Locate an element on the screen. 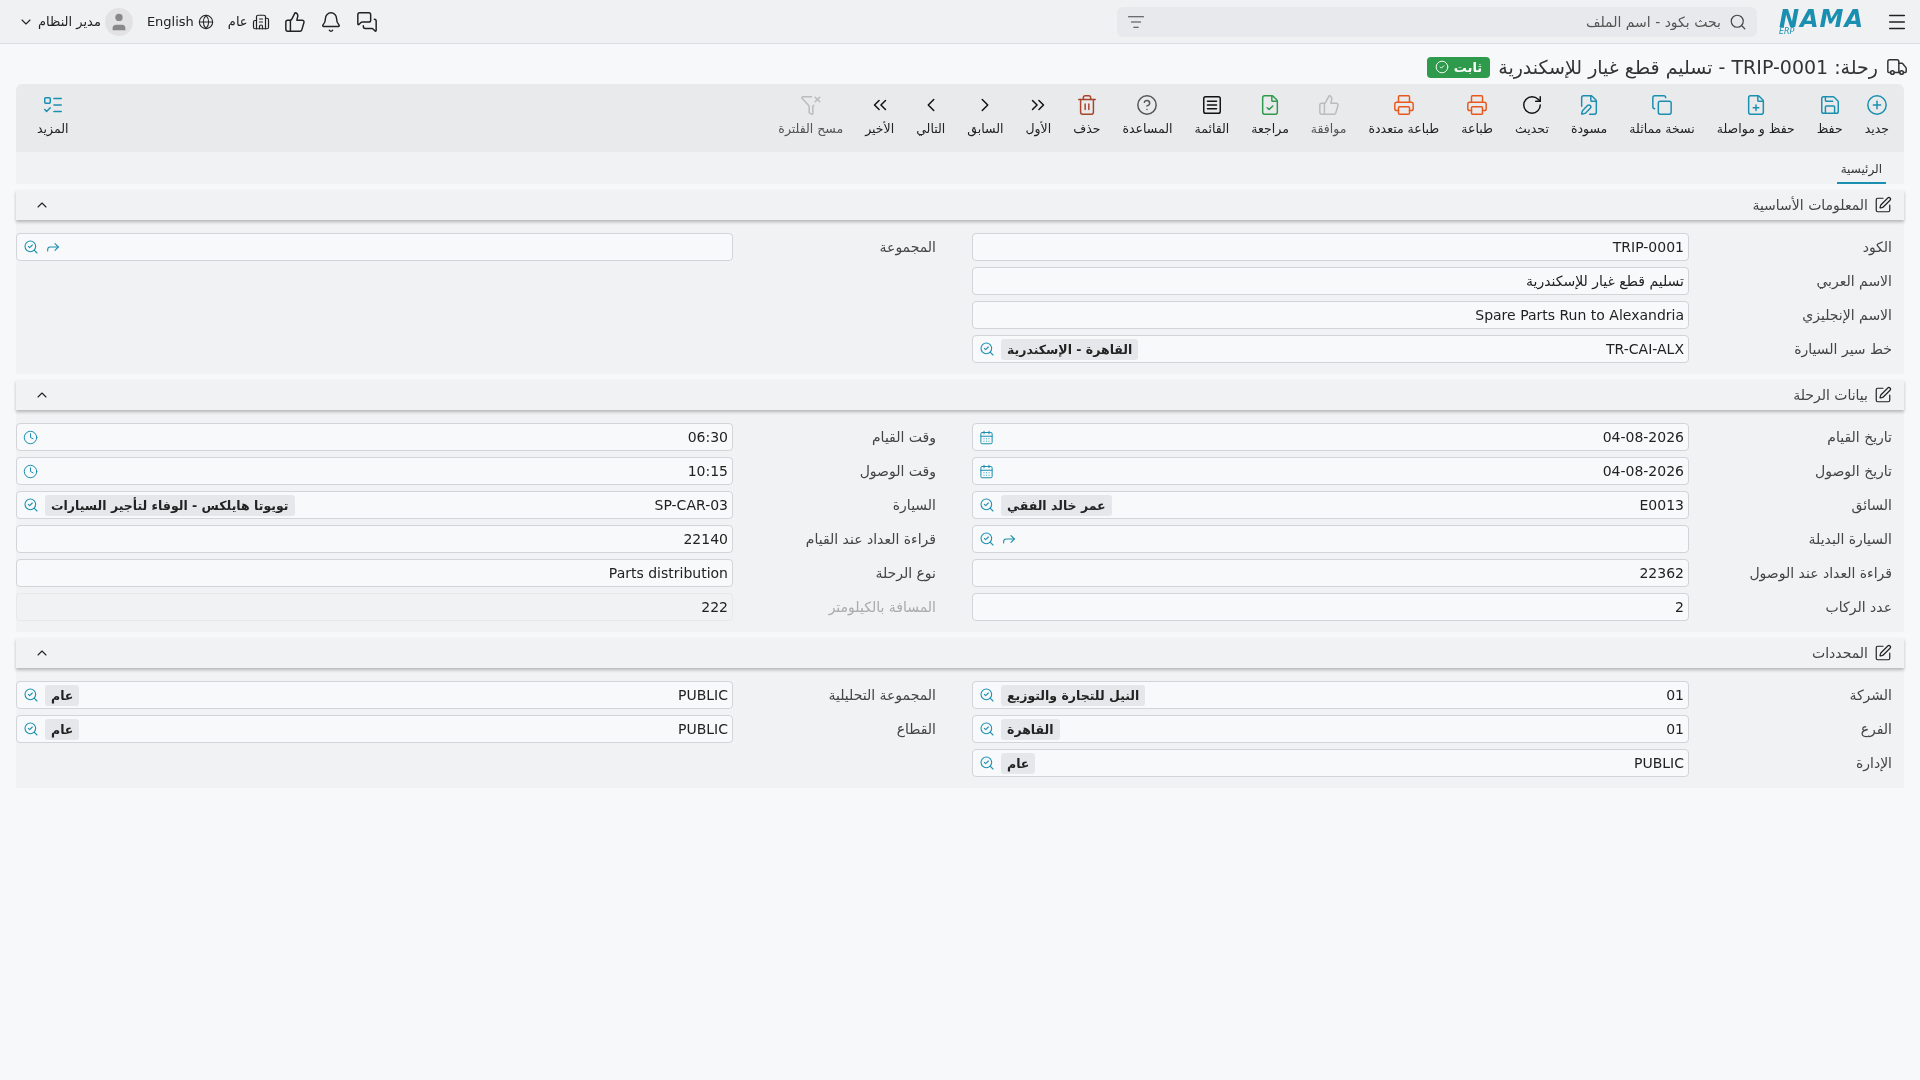 This screenshot has height=1080, width=1920. globe-icon is located at coordinates (205, 21).